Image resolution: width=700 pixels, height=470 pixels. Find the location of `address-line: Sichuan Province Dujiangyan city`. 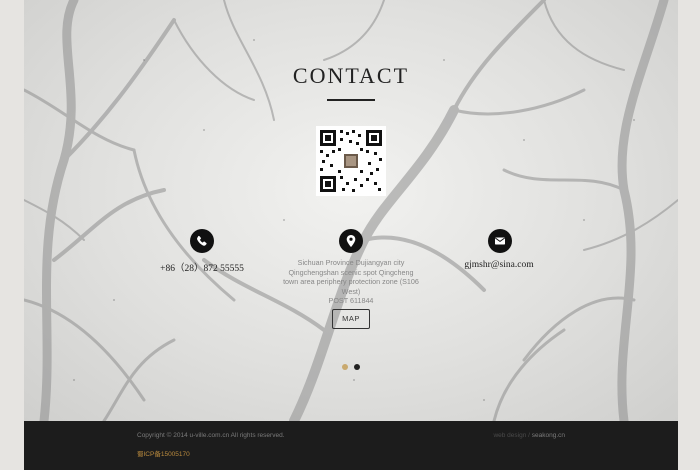

address-line: Sichuan Province Dujiangyan city is located at coordinates (351, 262).